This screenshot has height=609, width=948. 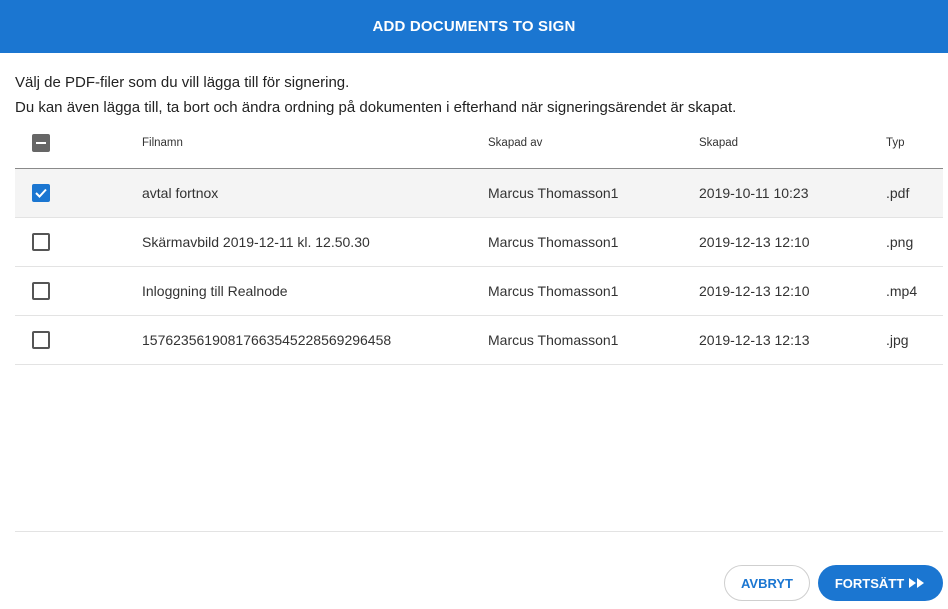 I want to click on dialog-title: ADD DOCUMENTS TO SIGN, so click(x=474, y=26).